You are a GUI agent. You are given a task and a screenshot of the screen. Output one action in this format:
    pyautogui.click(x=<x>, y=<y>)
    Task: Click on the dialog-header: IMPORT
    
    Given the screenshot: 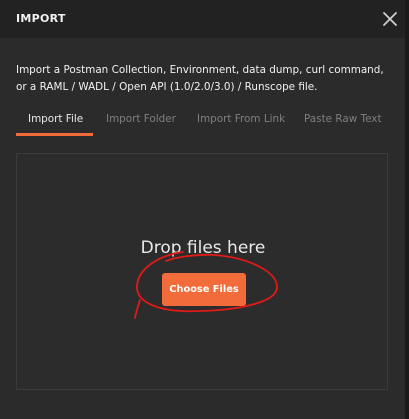 What is the action you would take?
    pyautogui.click(x=202, y=19)
    